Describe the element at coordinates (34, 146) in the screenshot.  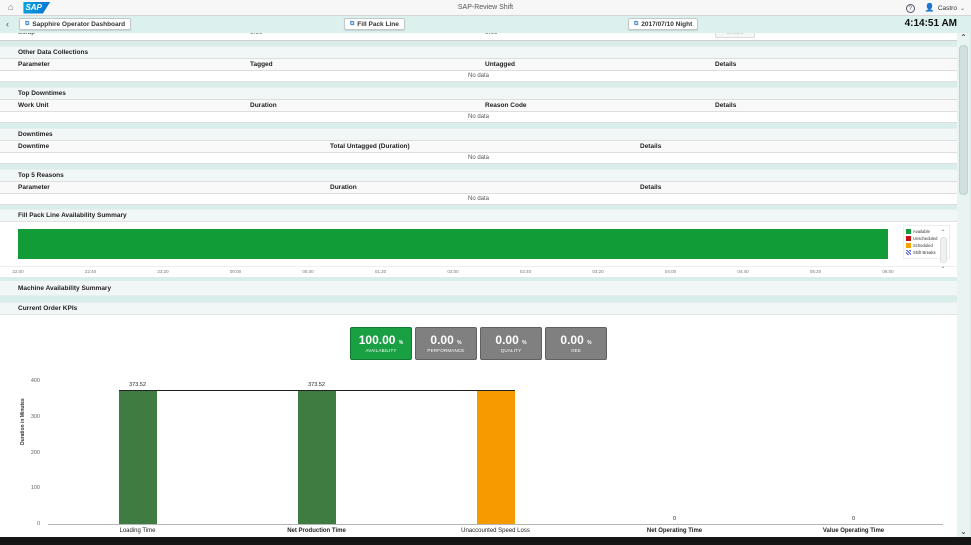
I see `col-downtime: Downtime` at that location.